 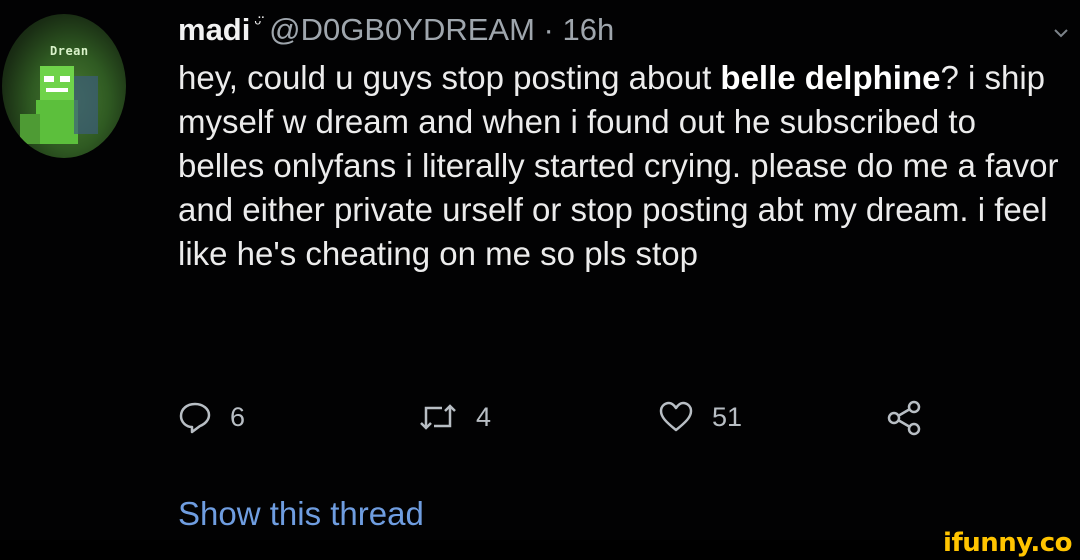 I want to click on reply-count: 6, so click(x=238, y=416).